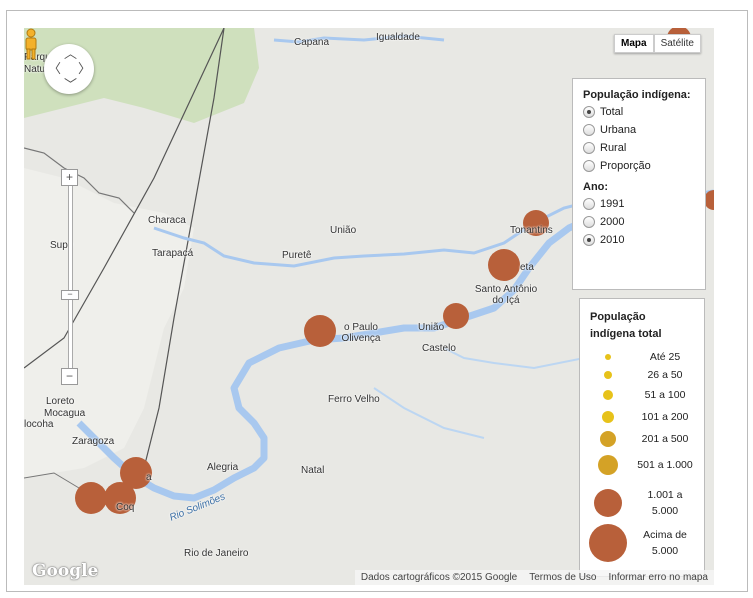 This screenshot has width=753, height=598. I want to click on map-type-satellite-button: Satélite, so click(677, 43).